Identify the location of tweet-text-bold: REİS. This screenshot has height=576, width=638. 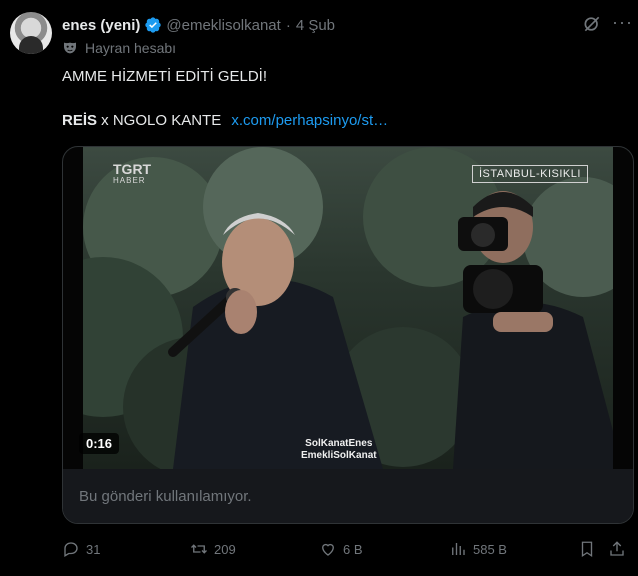
(80, 120).